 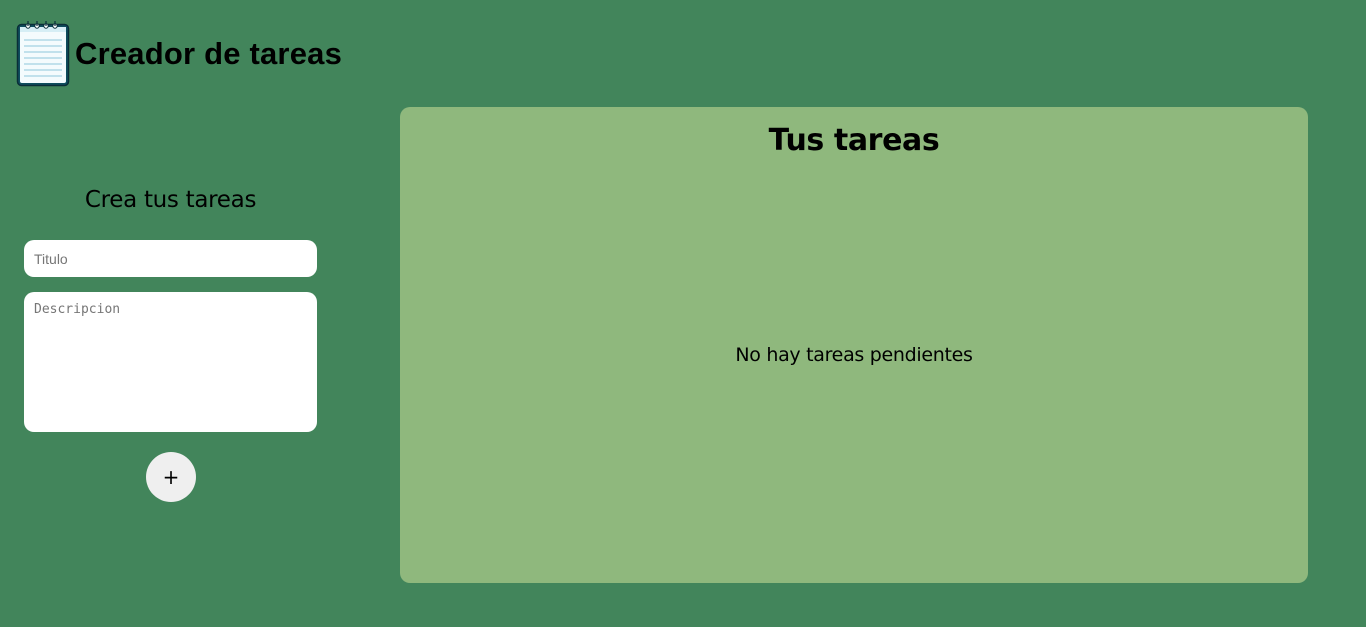 I want to click on app-title: Creador de tareas, so click(x=209, y=53).